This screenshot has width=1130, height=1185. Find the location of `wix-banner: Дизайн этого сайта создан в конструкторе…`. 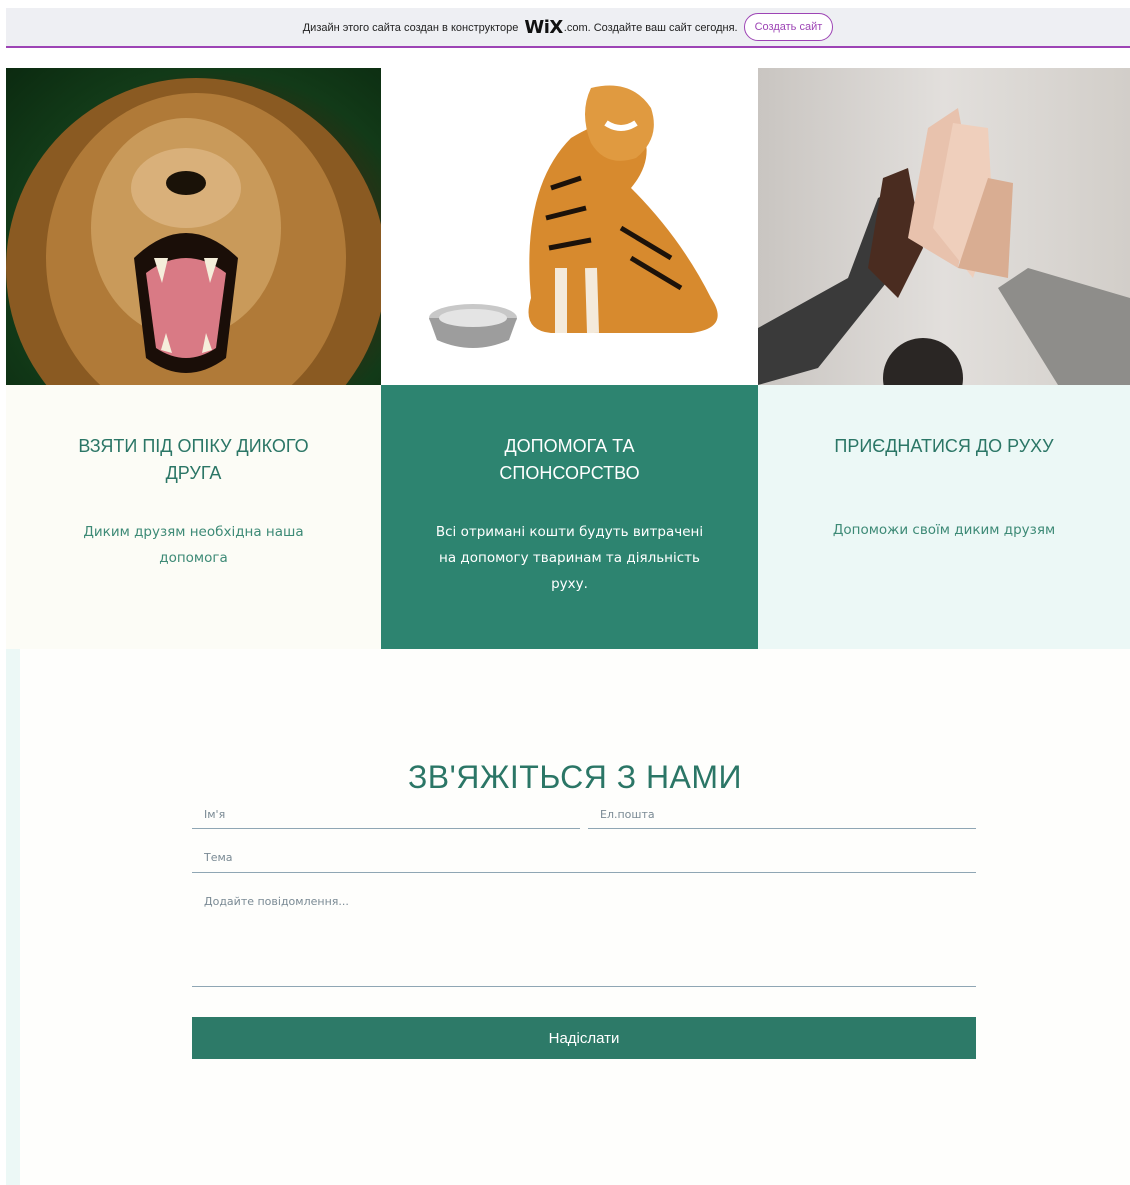

wix-banner: Дизайн этого сайта создан в конструкторе… is located at coordinates (568, 28).